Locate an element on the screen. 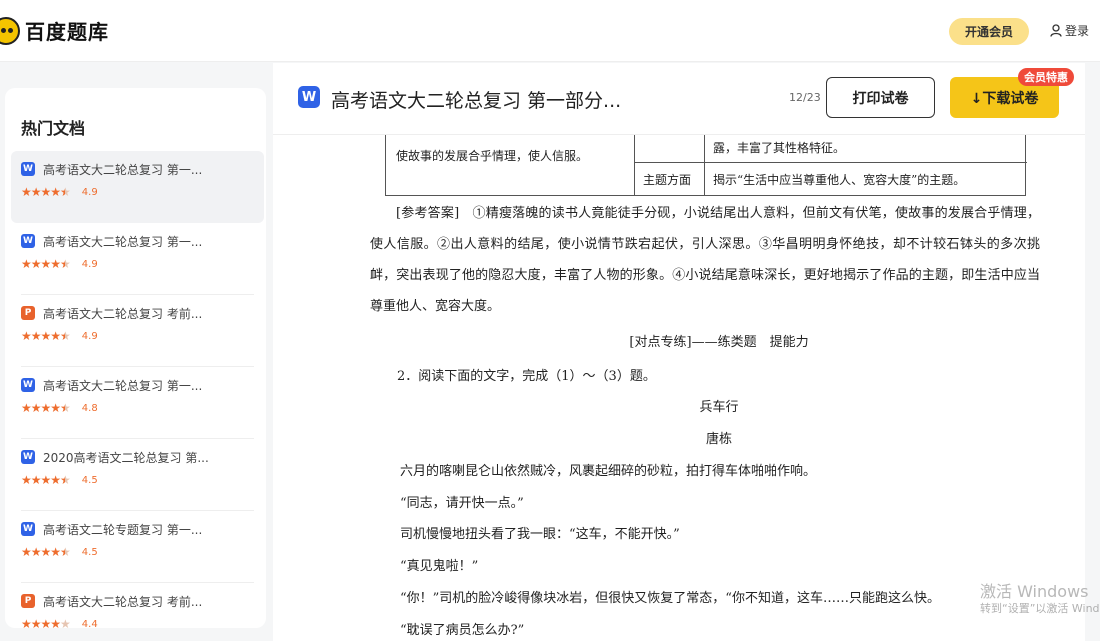 This screenshot has width=1100, height=641. windows-activation-watermark: 激活 Windows is located at coordinates (1034, 591).